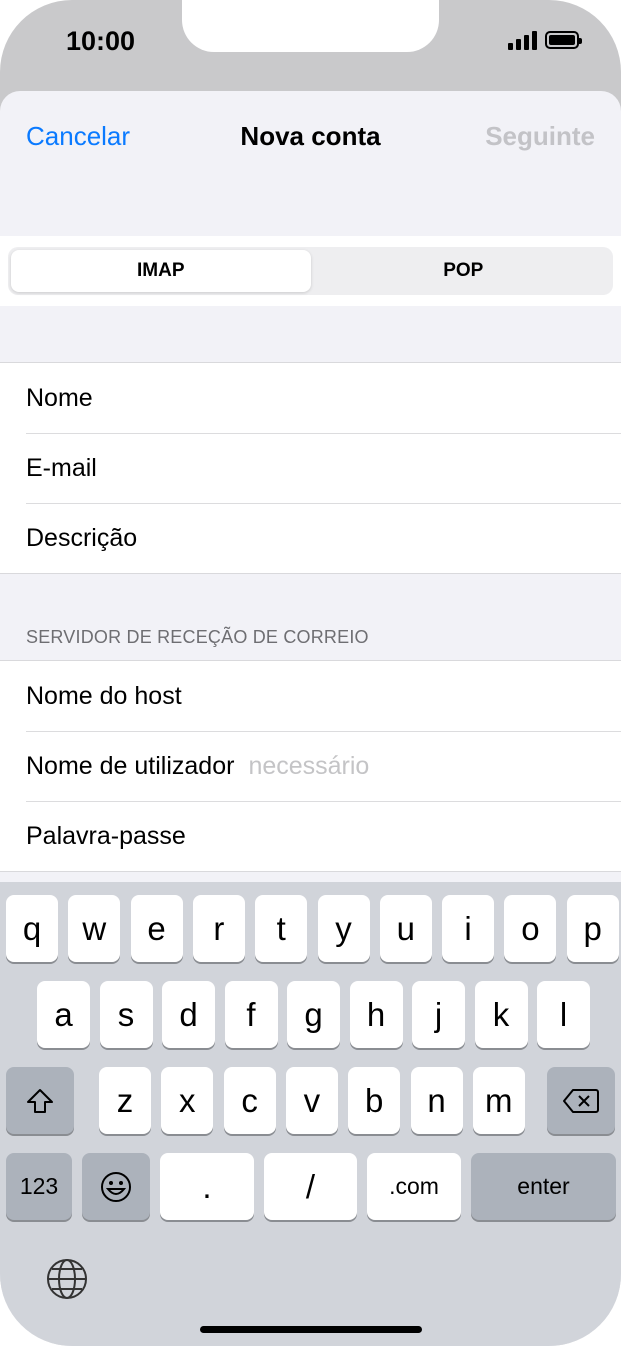 Image resolution: width=621 pixels, height=1346 pixels. What do you see at coordinates (530, 928) in the screenshot?
I see `key-o: o` at bounding box center [530, 928].